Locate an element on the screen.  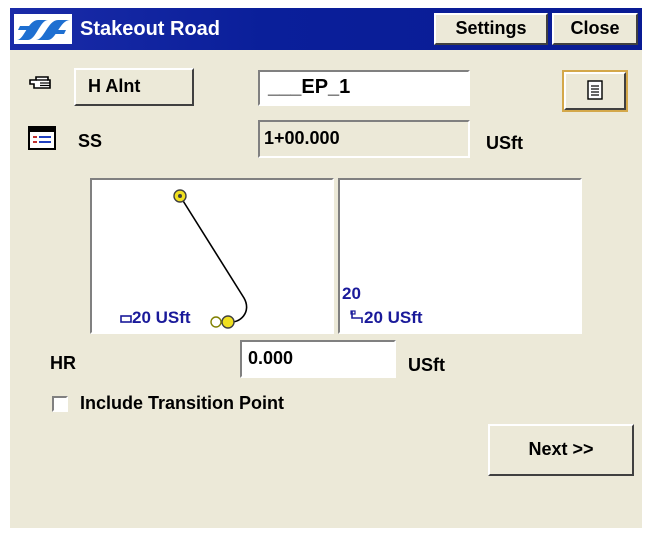
plan-scale-label: 20 USft is located at coordinates (161, 317).